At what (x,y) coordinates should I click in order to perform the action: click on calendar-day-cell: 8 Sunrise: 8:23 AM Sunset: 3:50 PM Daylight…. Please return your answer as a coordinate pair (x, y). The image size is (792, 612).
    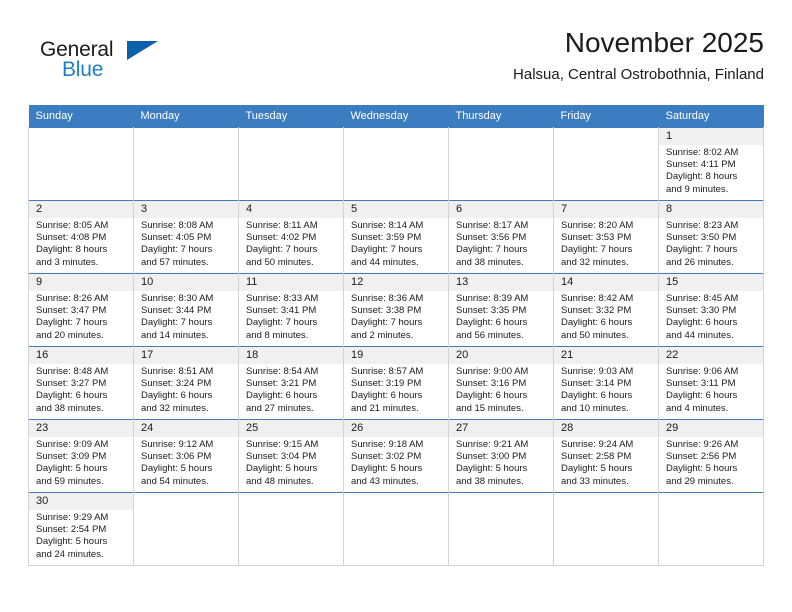
    Looking at the image, I should click on (711, 237).